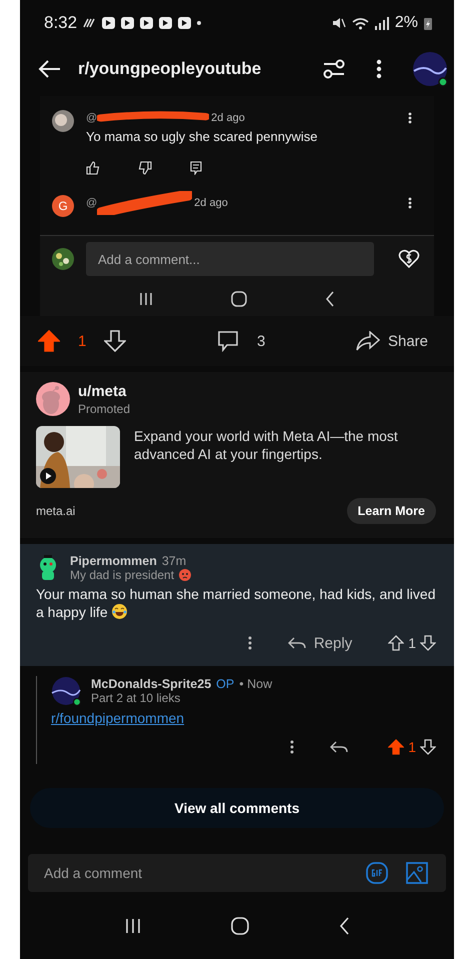  I want to click on thumbs-up-icon, so click(93, 168).